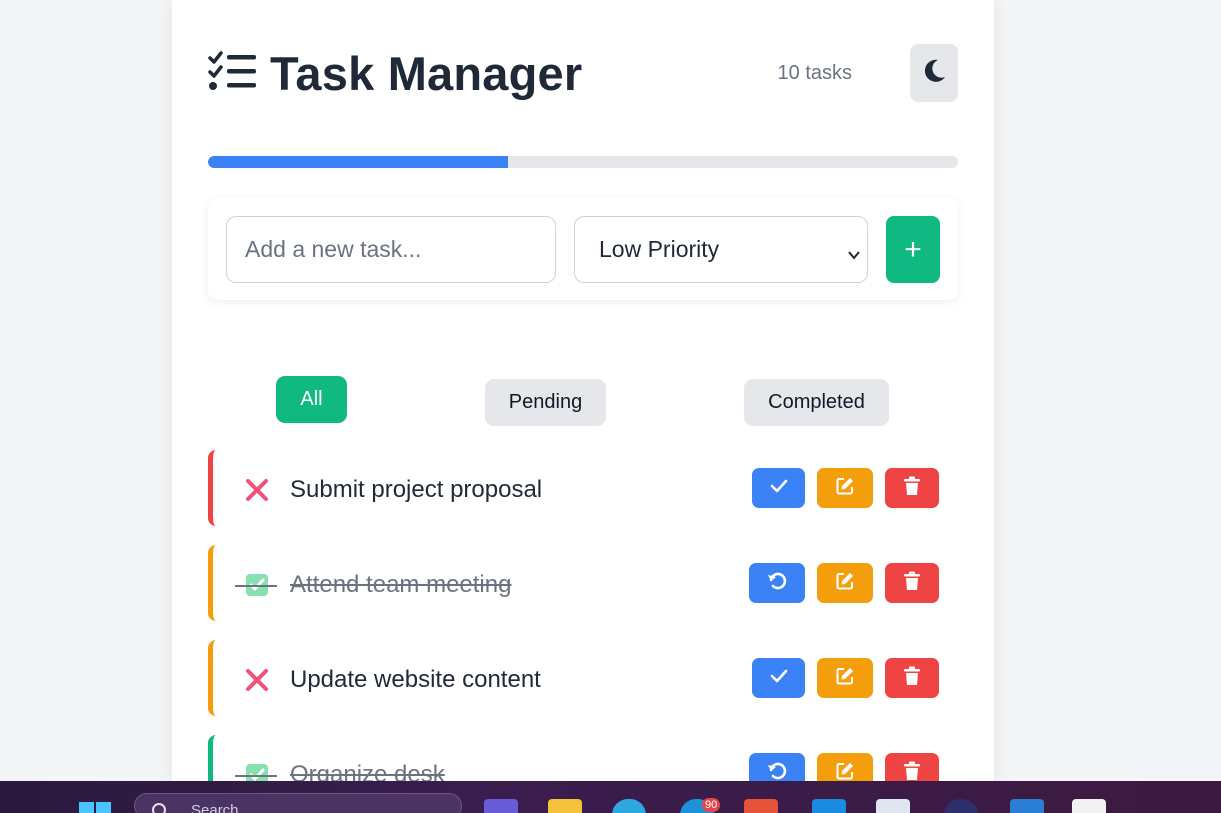  I want to click on copilot-icon, so click(501, 806).